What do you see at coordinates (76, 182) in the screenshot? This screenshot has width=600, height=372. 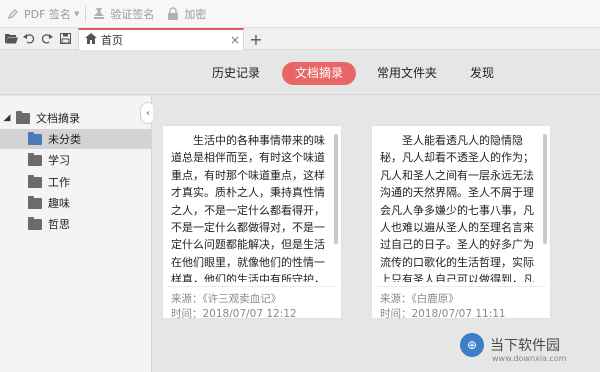 I see `tree-item-work: 工作` at bounding box center [76, 182].